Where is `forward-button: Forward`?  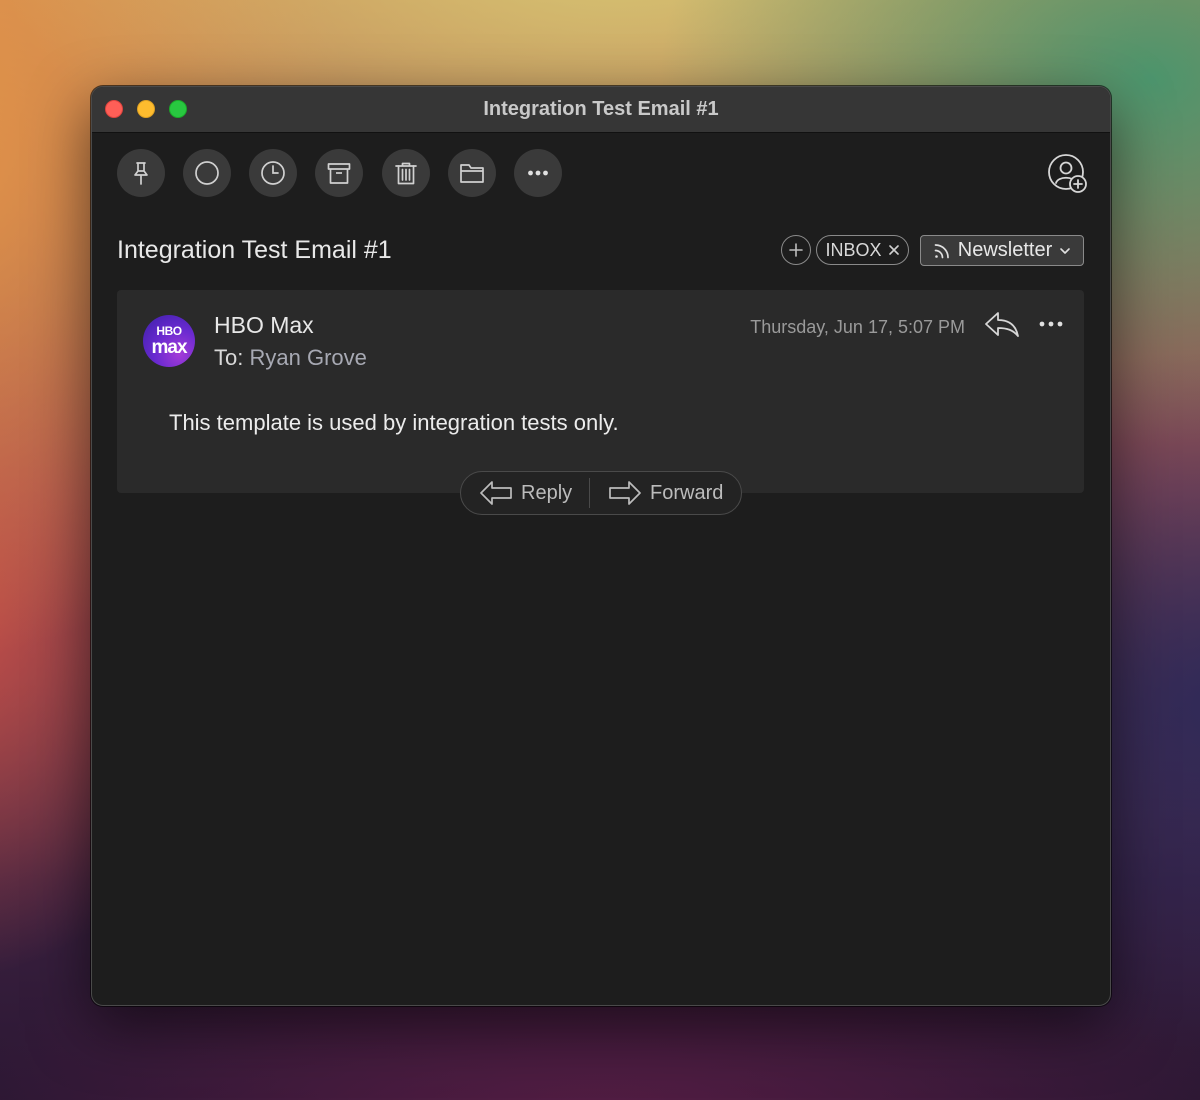
forward-button: Forward is located at coordinates (665, 493).